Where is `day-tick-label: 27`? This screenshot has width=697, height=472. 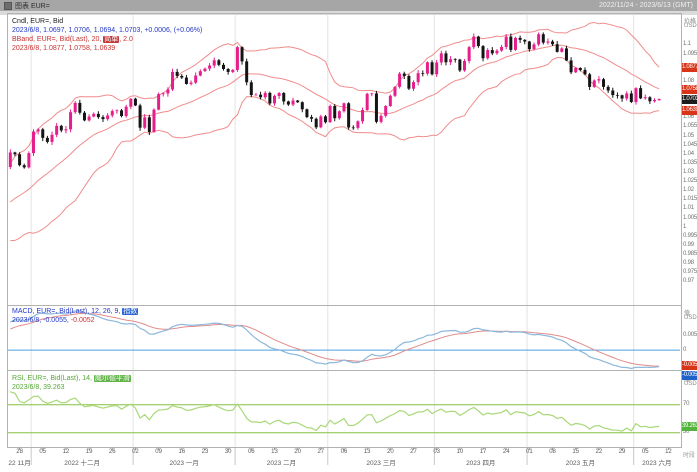
day-tick-label: 27 is located at coordinates (413, 452).